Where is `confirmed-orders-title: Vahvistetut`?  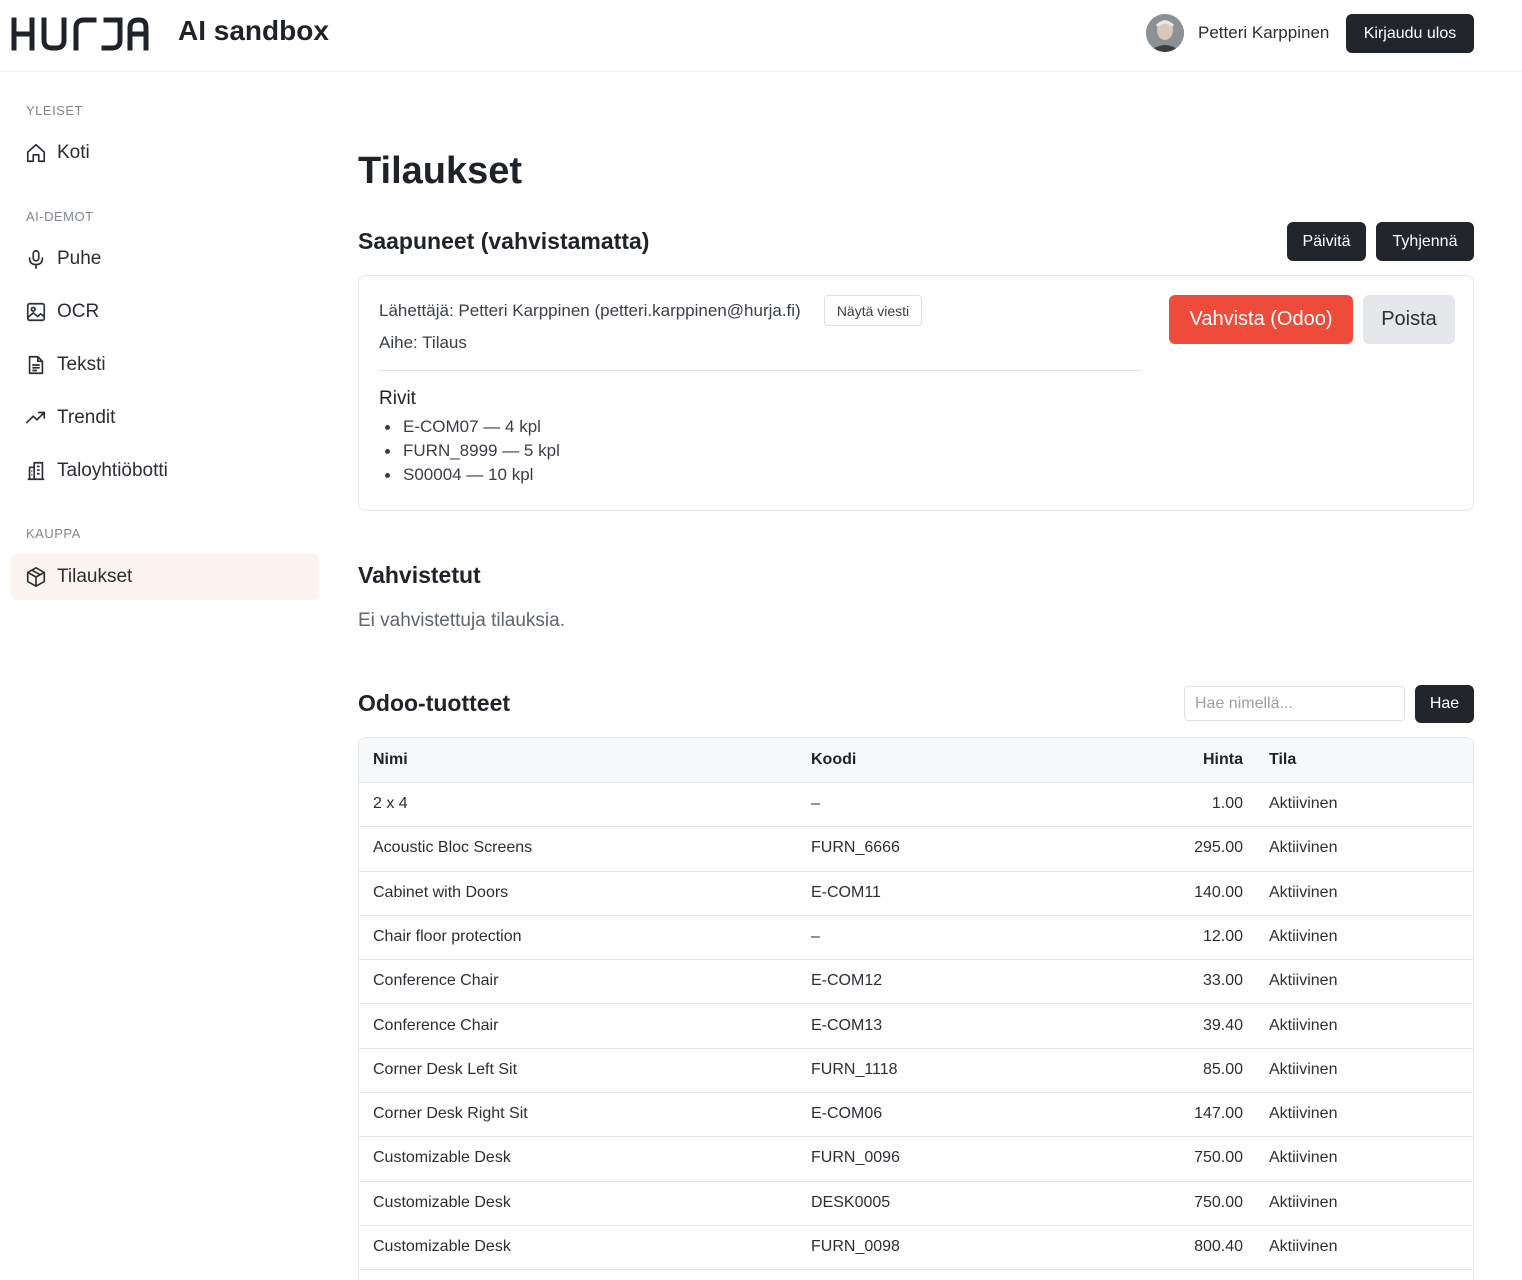 confirmed-orders-title: Vahvistetut is located at coordinates (419, 575).